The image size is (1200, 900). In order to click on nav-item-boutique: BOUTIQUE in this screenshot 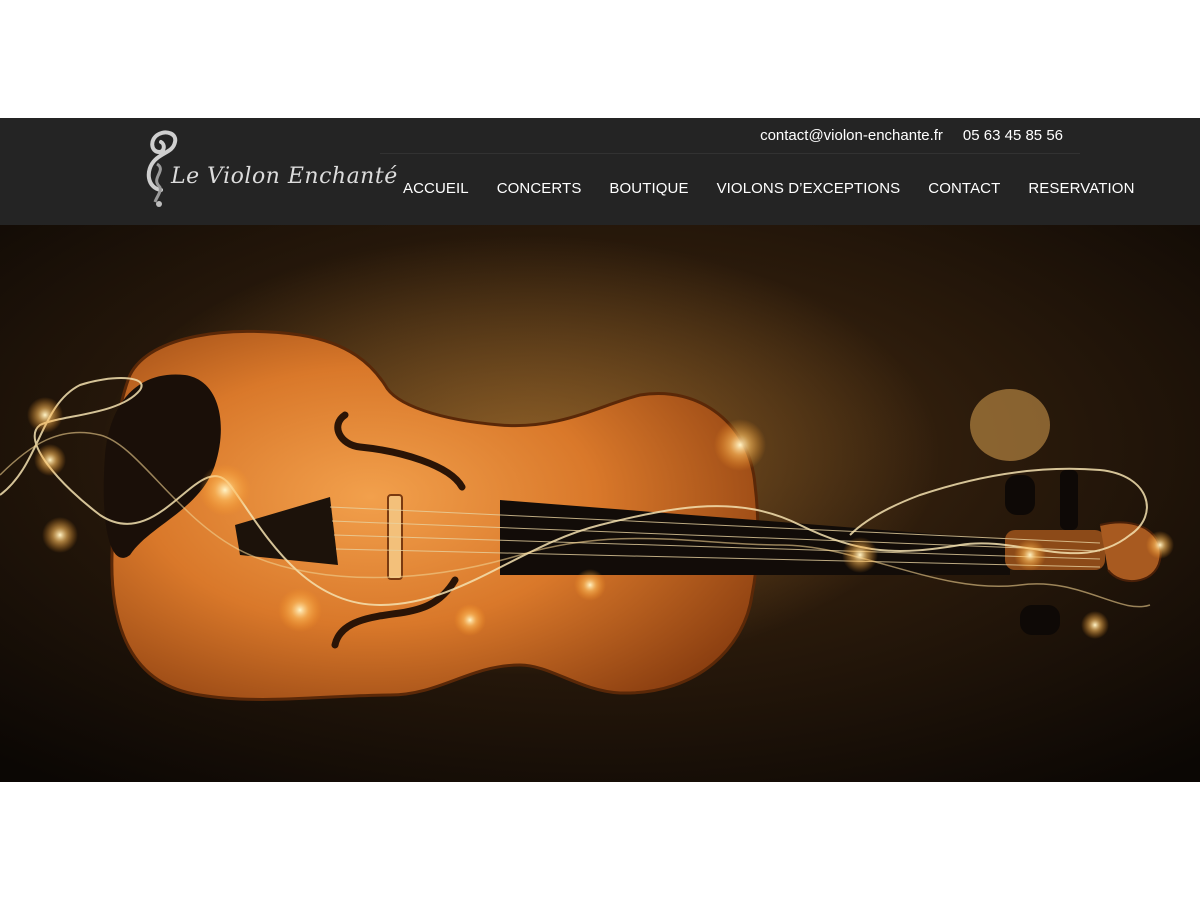, I will do `click(648, 188)`.